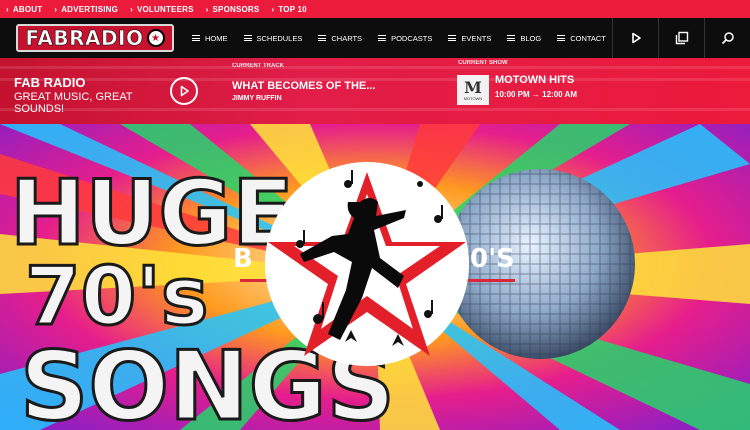  Describe the element at coordinates (492, 259) in the screenshot. I see `hero-overlay-text-right: 0'S` at that location.